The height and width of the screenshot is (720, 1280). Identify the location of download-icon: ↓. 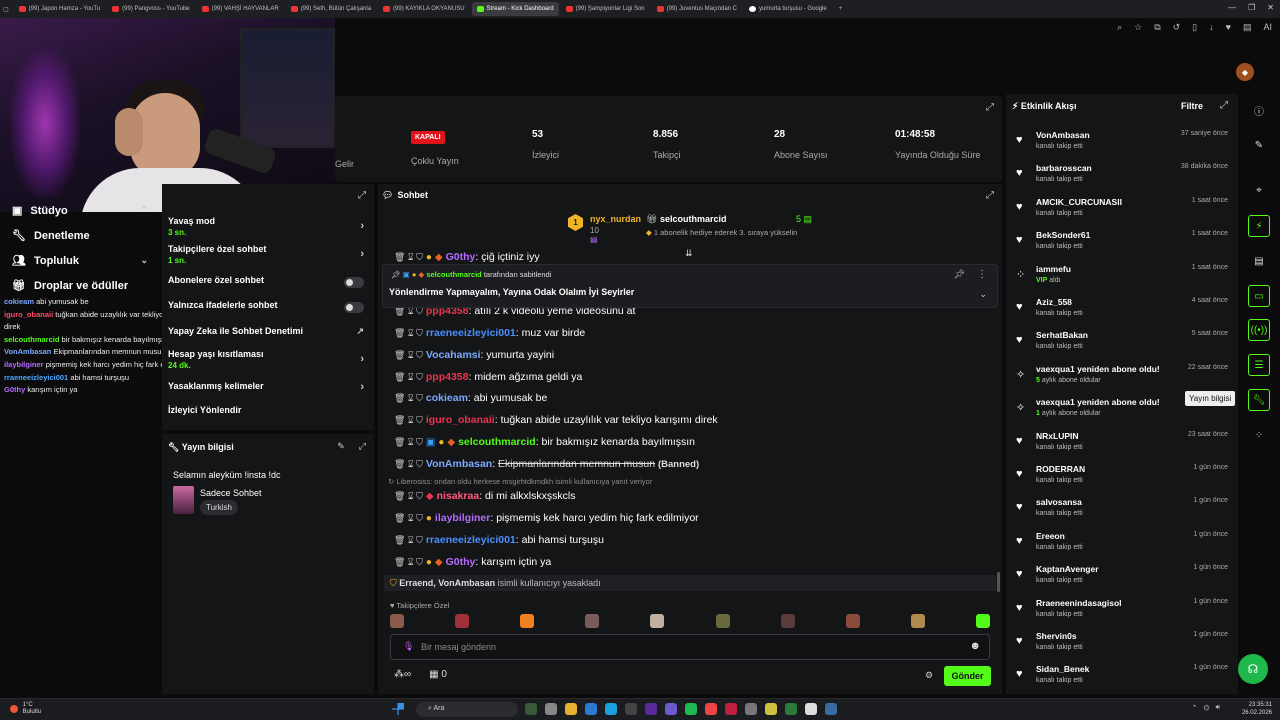
(1211, 27).